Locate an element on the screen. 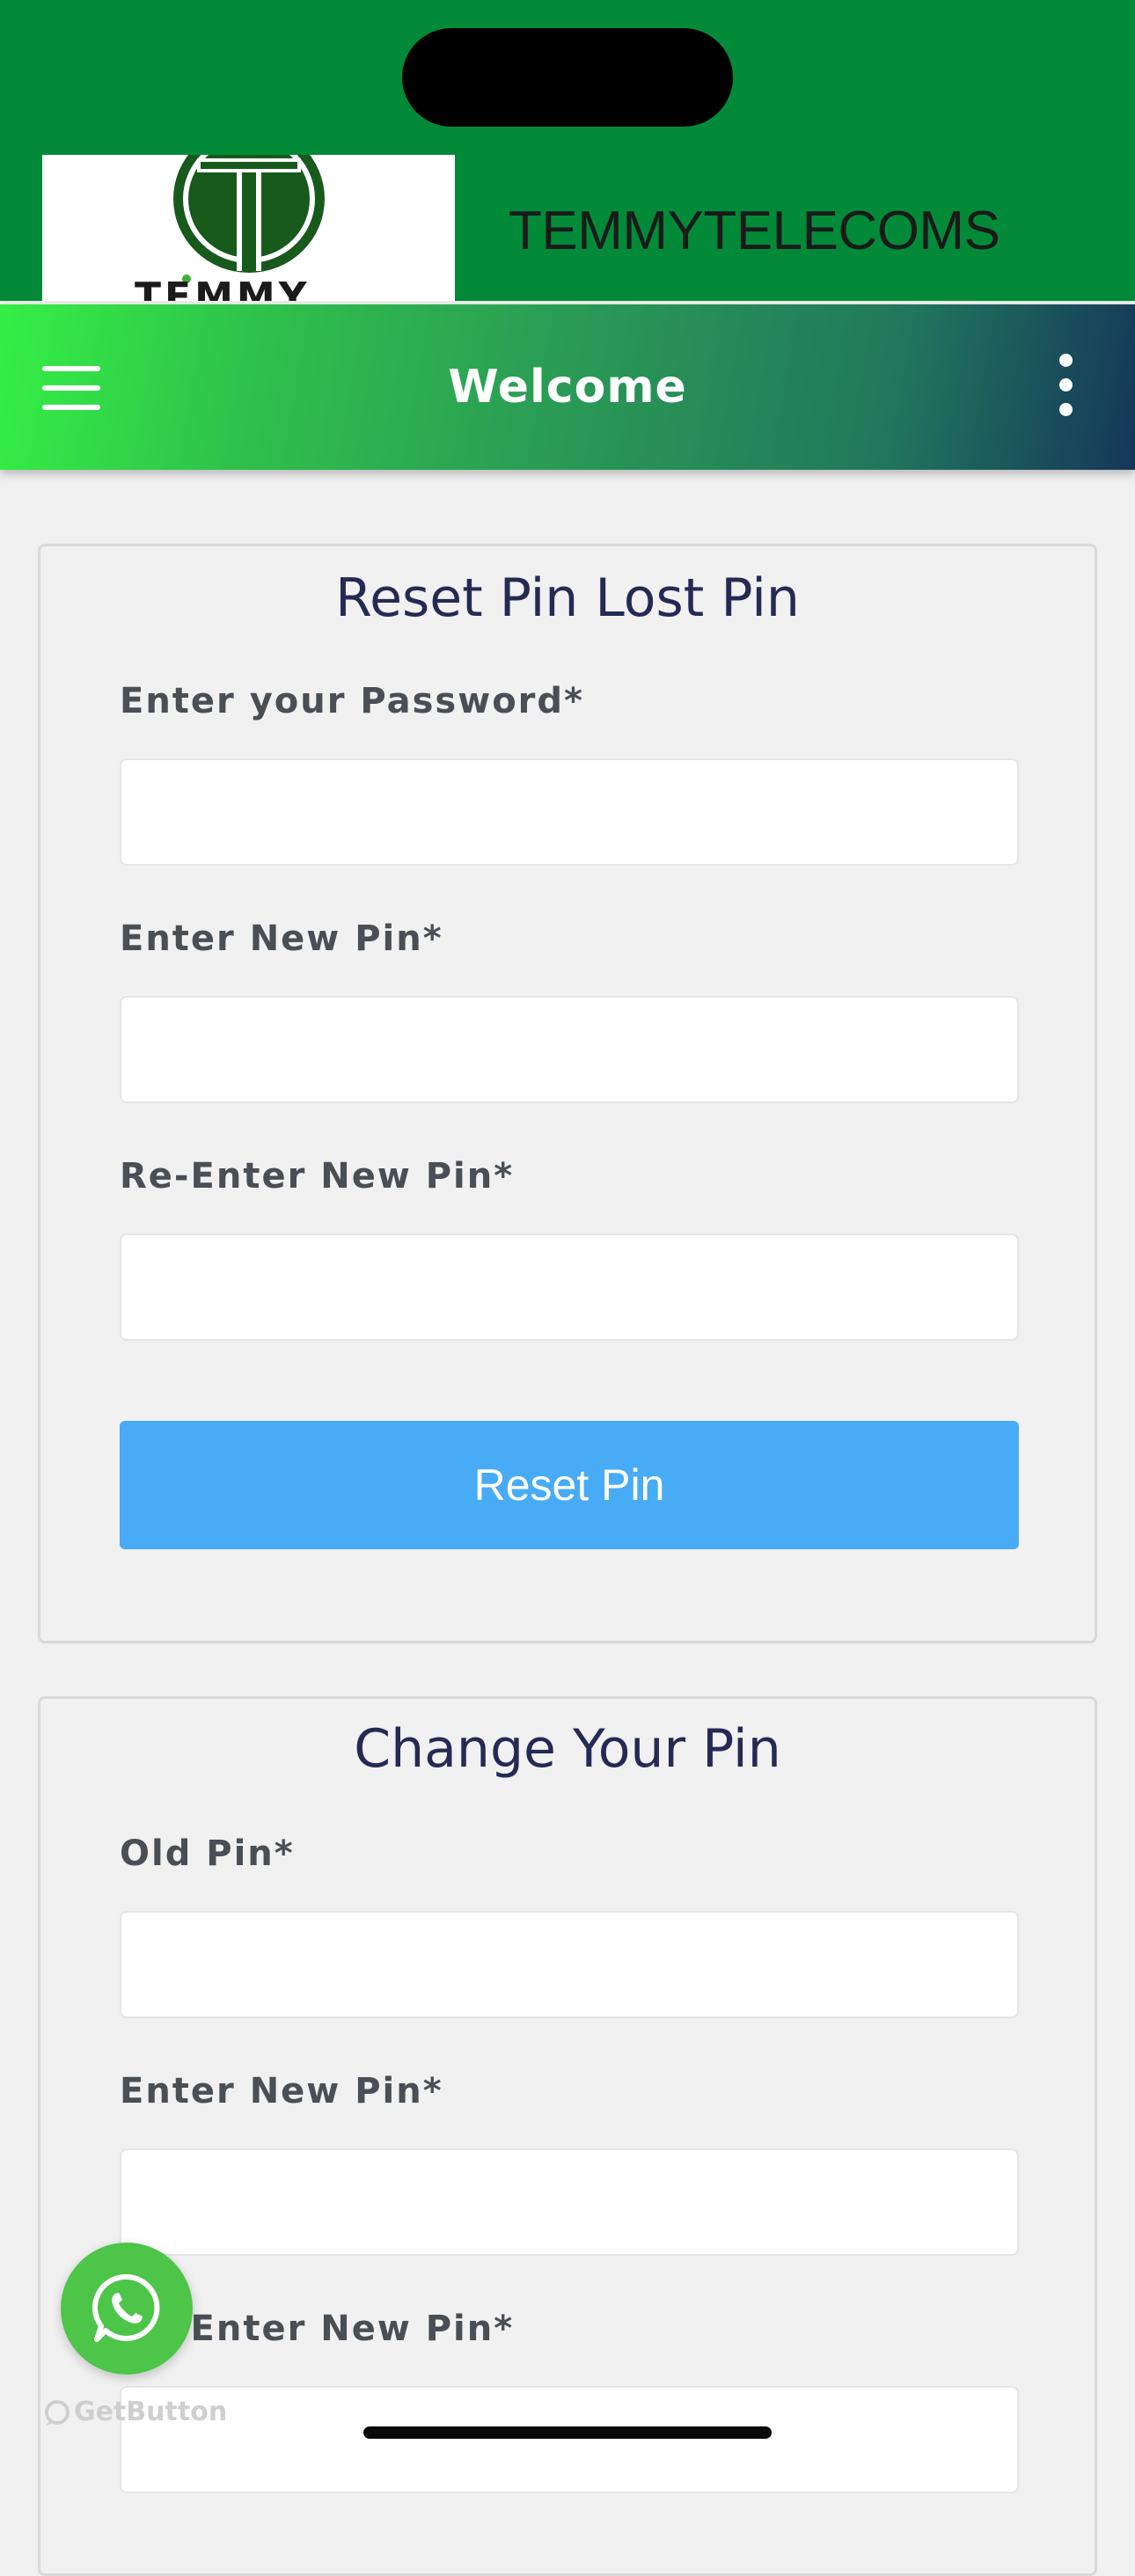 This screenshot has width=1135, height=2576. change-confirm-pin-input is located at coordinates (569, 2439).